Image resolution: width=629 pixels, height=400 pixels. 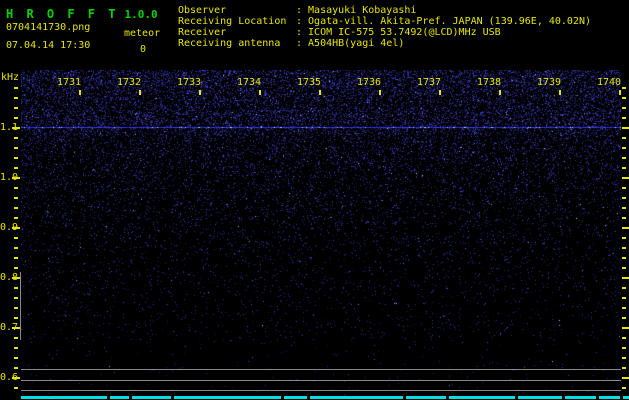 I want to click on event-count: 0, so click(x=143, y=49).